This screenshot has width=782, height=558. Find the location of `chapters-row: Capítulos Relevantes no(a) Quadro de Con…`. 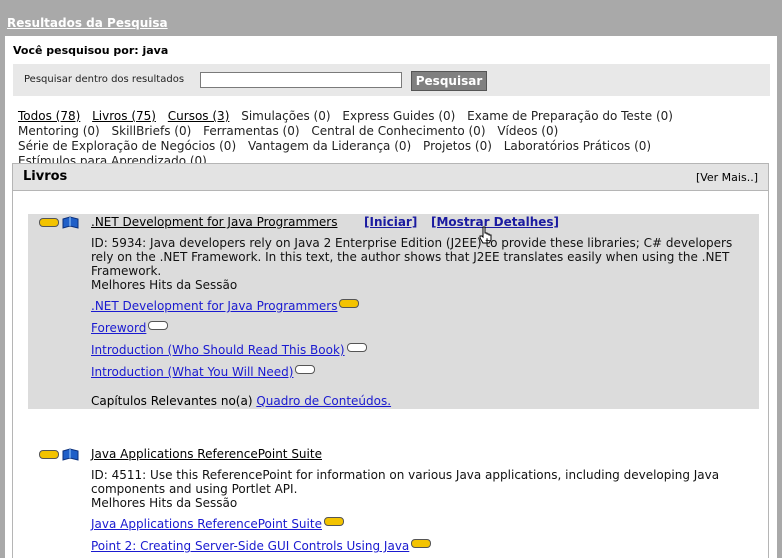

chapters-row: Capítulos Relevantes no(a) Quadro de Con… is located at coordinates (241, 401).